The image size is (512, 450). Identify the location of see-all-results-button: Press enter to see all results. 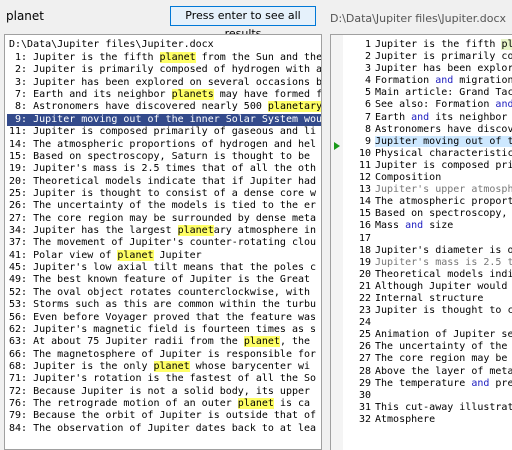
(243, 23).